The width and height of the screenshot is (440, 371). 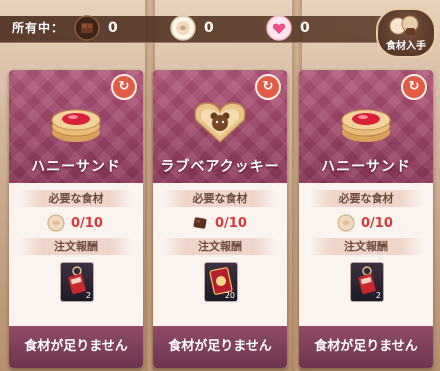 I want to click on reward-count: 20, so click(x=229, y=295).